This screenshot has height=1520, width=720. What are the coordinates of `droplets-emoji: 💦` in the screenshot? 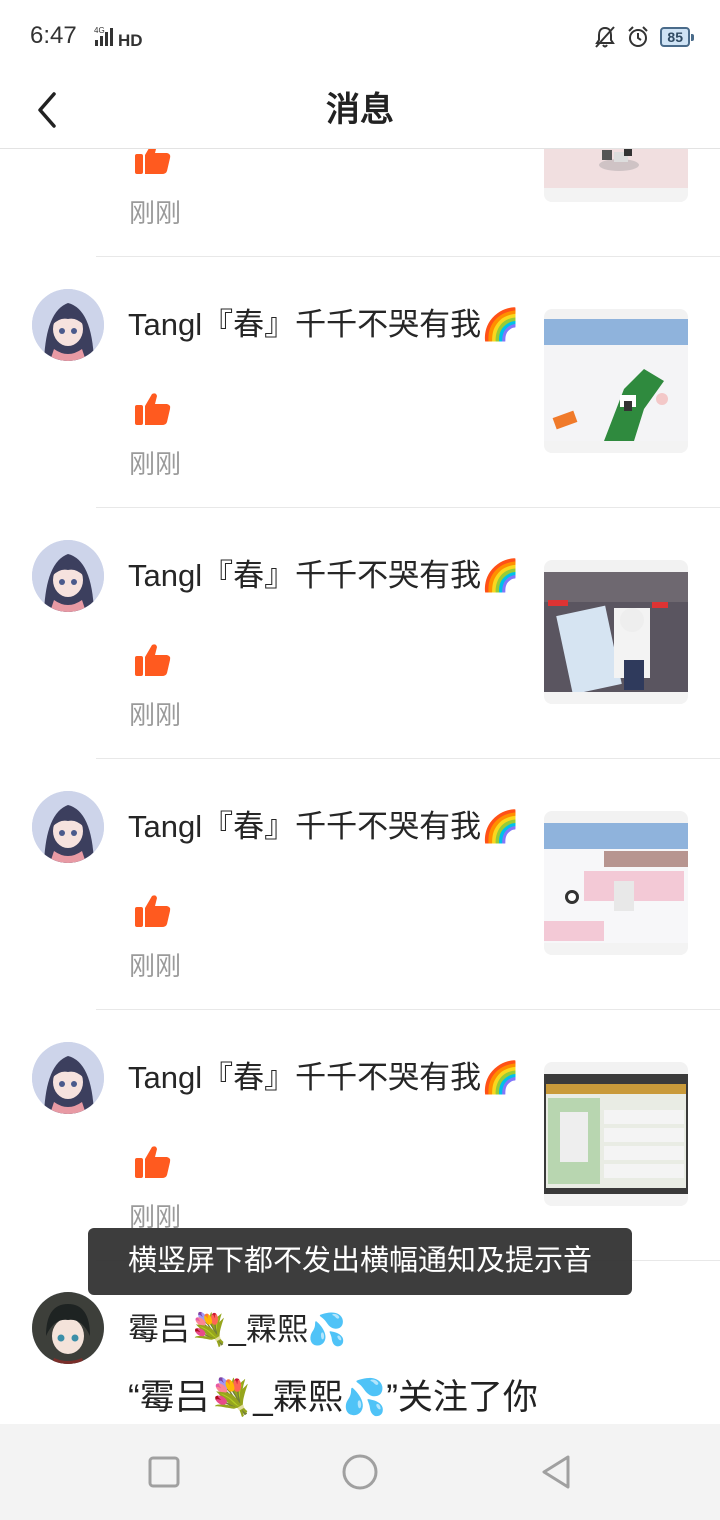 It's located at (327, 1329).